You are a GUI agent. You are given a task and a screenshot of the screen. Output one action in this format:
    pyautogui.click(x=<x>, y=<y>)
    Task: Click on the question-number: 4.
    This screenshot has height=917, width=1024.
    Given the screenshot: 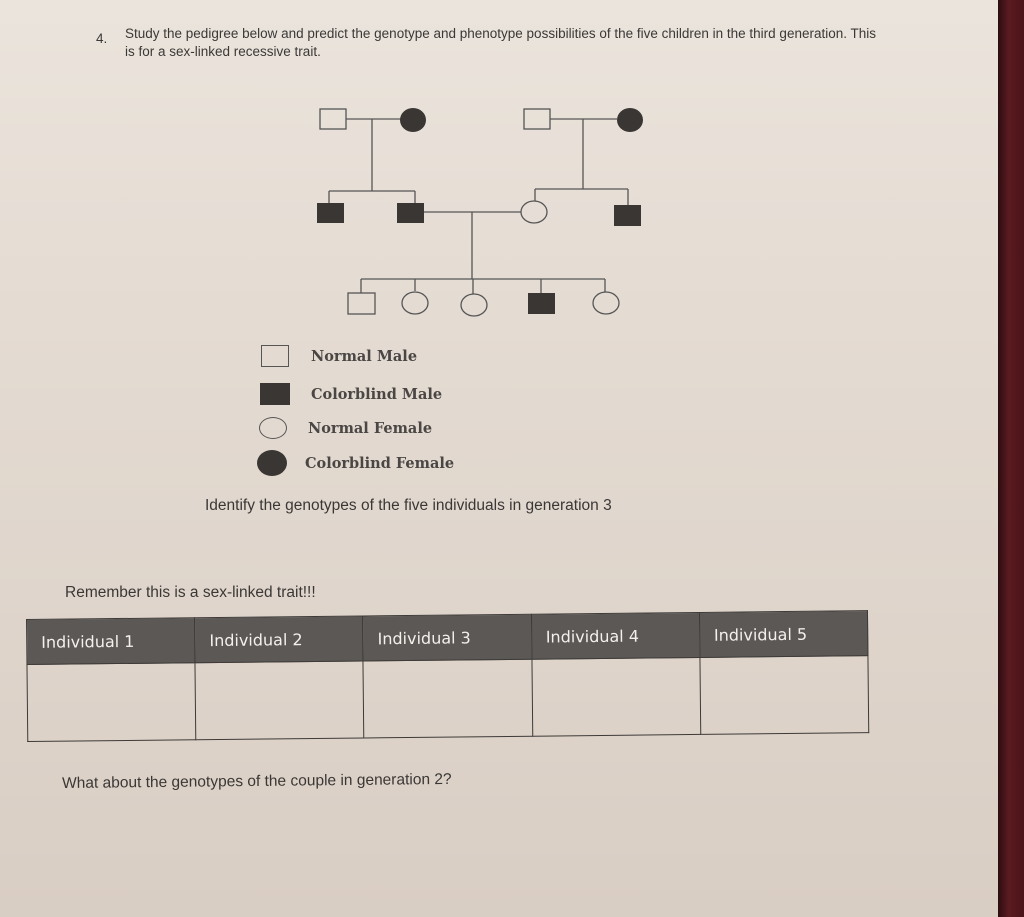 What is the action you would take?
    pyautogui.click(x=102, y=38)
    